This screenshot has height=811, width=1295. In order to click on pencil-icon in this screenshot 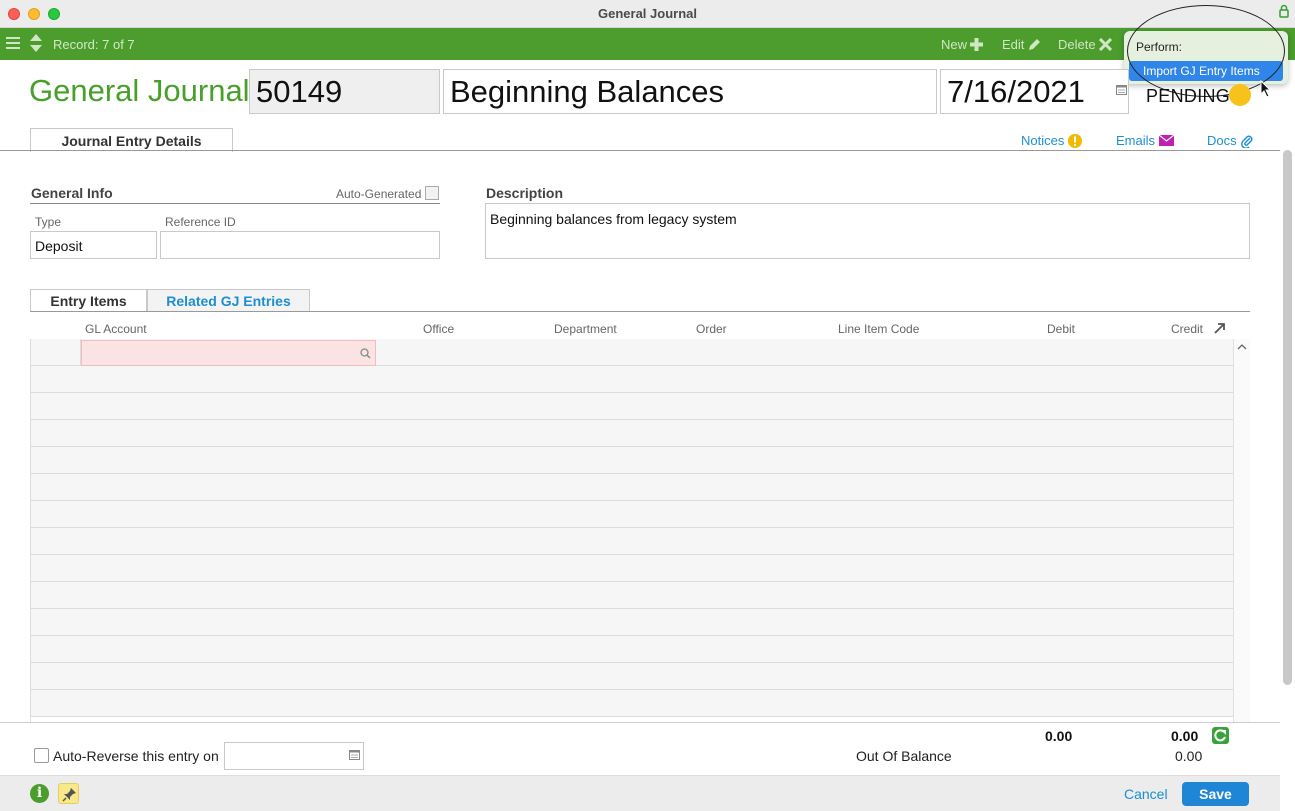, I will do `click(1035, 44)`.